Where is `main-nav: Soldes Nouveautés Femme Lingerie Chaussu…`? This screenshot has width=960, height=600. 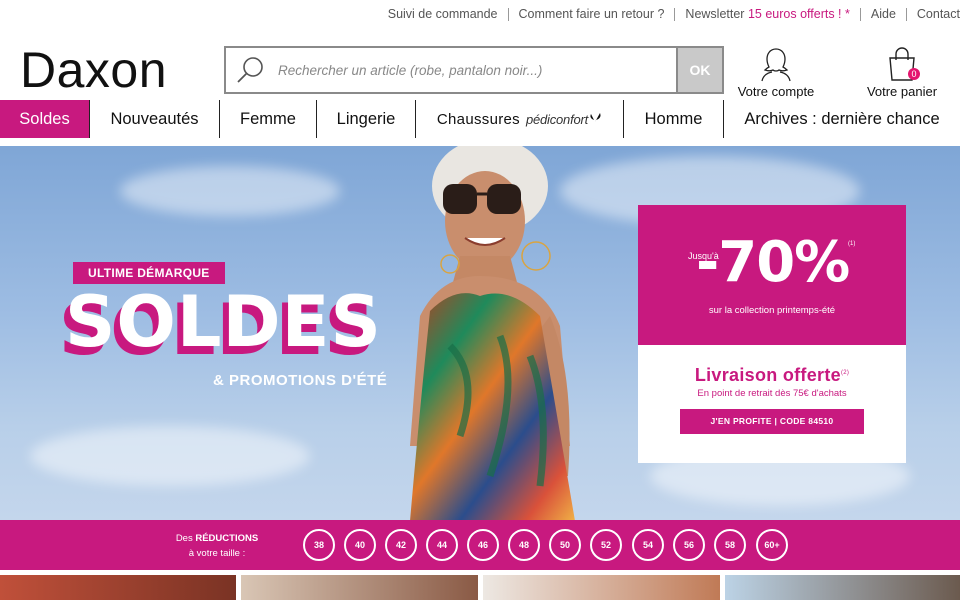 main-nav: Soldes Nouveautés Femme Lingerie Chaussu… is located at coordinates (480, 119).